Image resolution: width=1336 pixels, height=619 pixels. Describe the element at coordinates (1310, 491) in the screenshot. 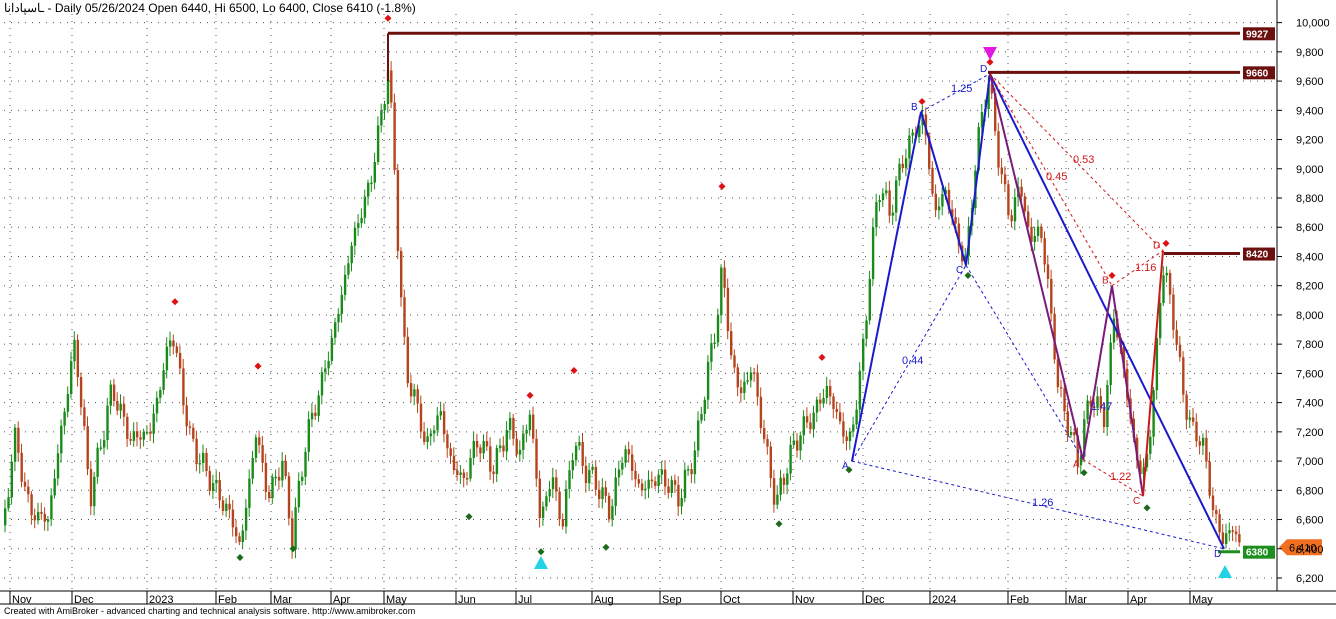

I see `y-tick-label: 6,800` at that location.